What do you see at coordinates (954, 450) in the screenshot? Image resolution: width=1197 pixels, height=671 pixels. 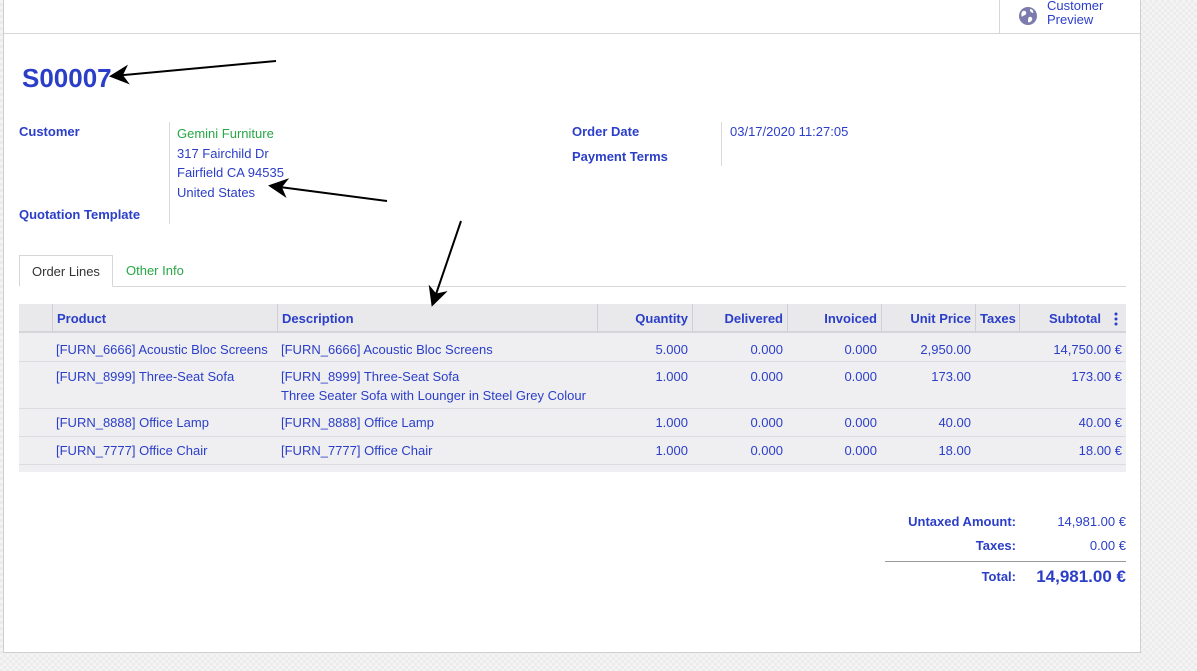 I see `cell-unit-price: 18.00` at bounding box center [954, 450].